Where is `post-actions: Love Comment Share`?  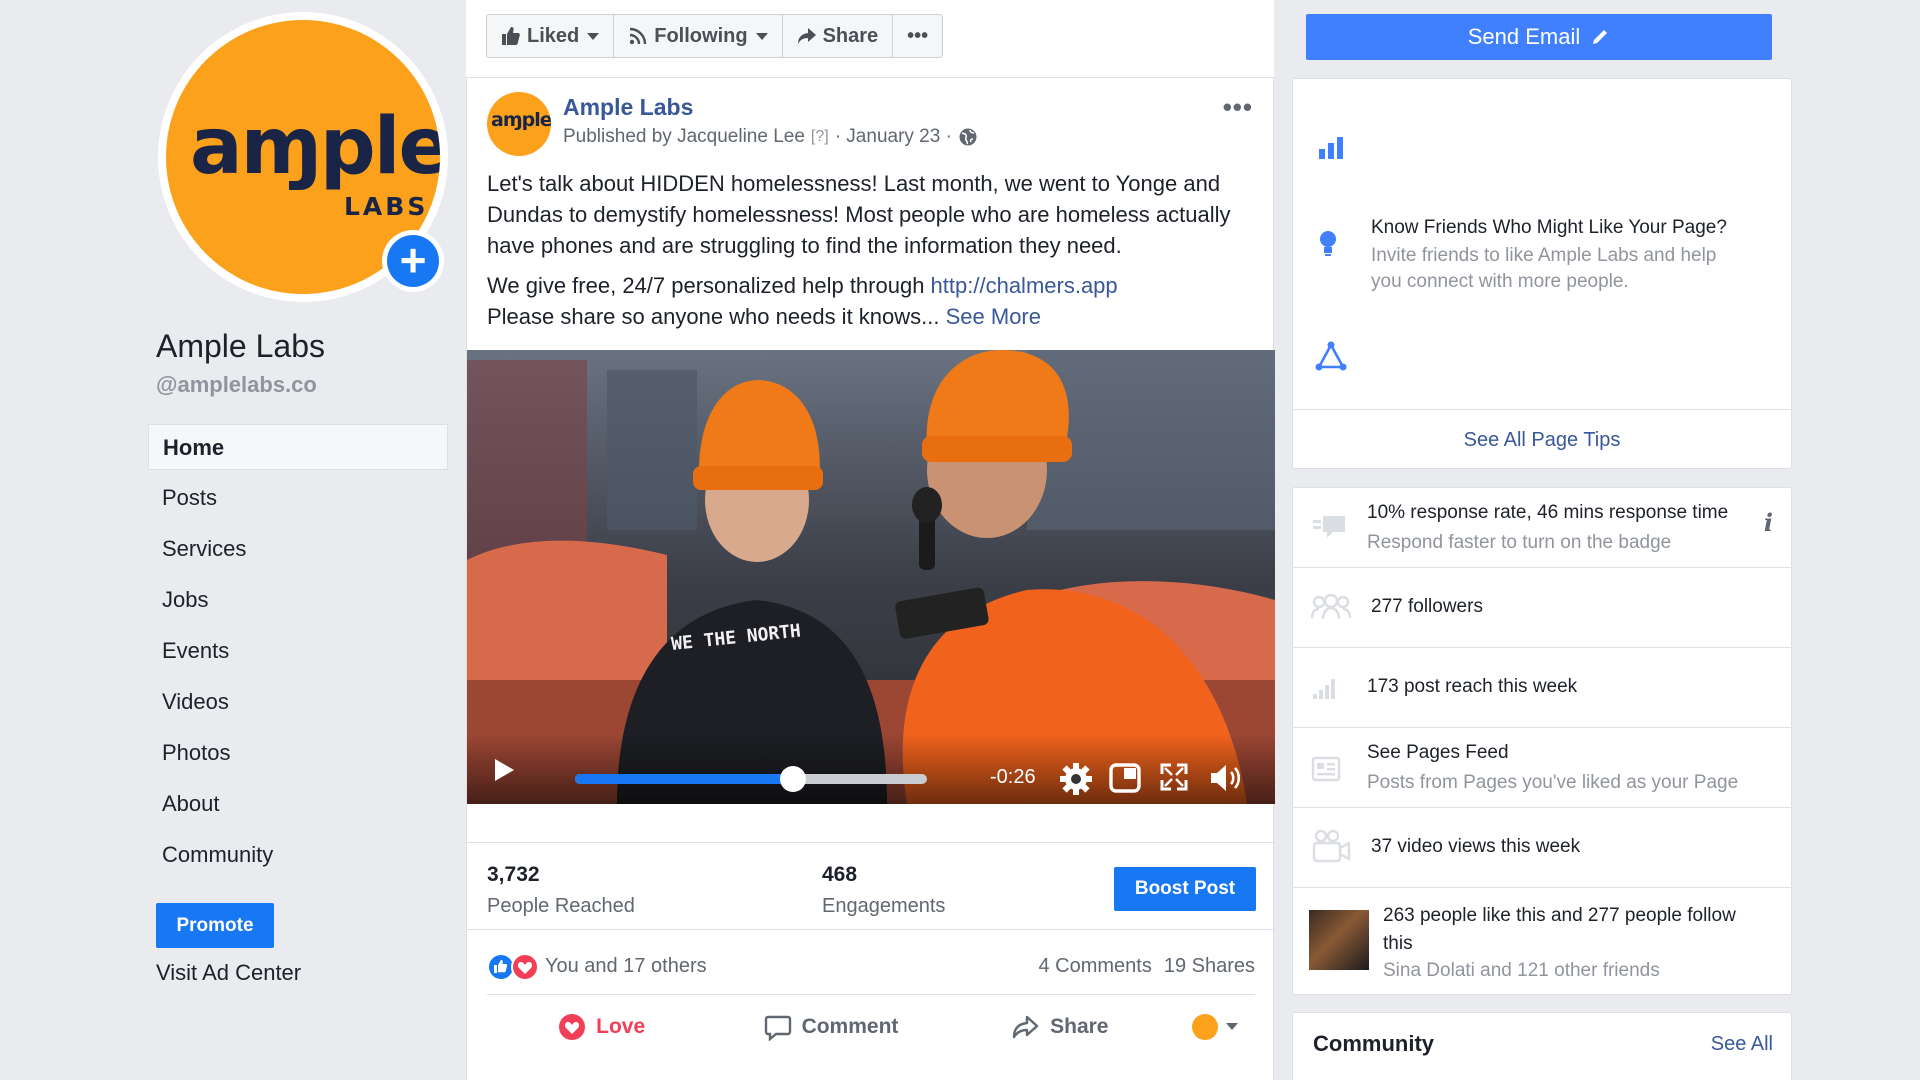
post-actions: Love Comment Share is located at coordinates (871, 1026).